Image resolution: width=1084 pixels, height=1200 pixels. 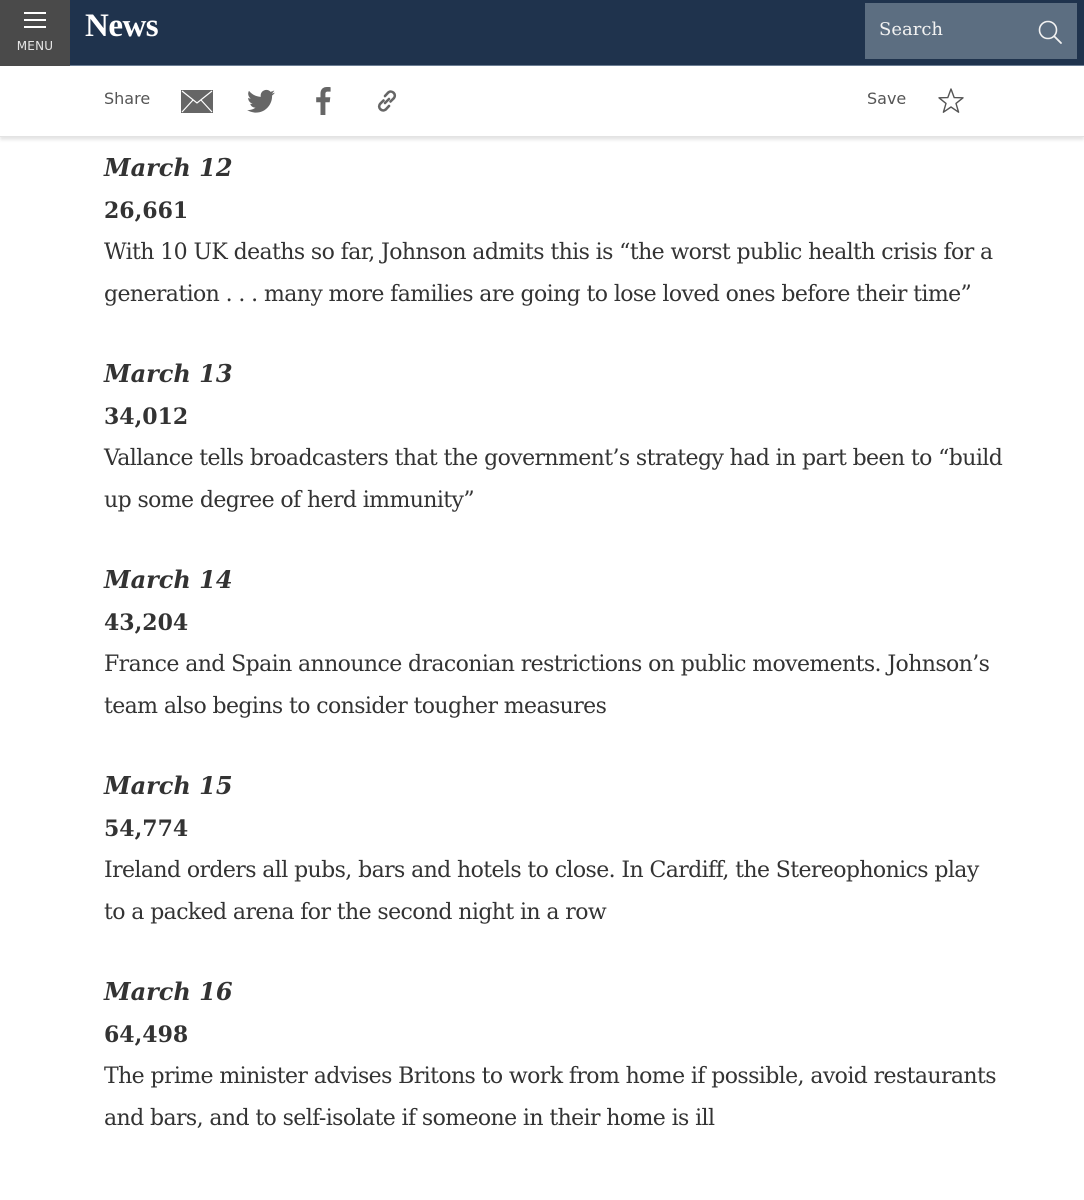 I want to click on entry-date: March 14, so click(x=168, y=579).